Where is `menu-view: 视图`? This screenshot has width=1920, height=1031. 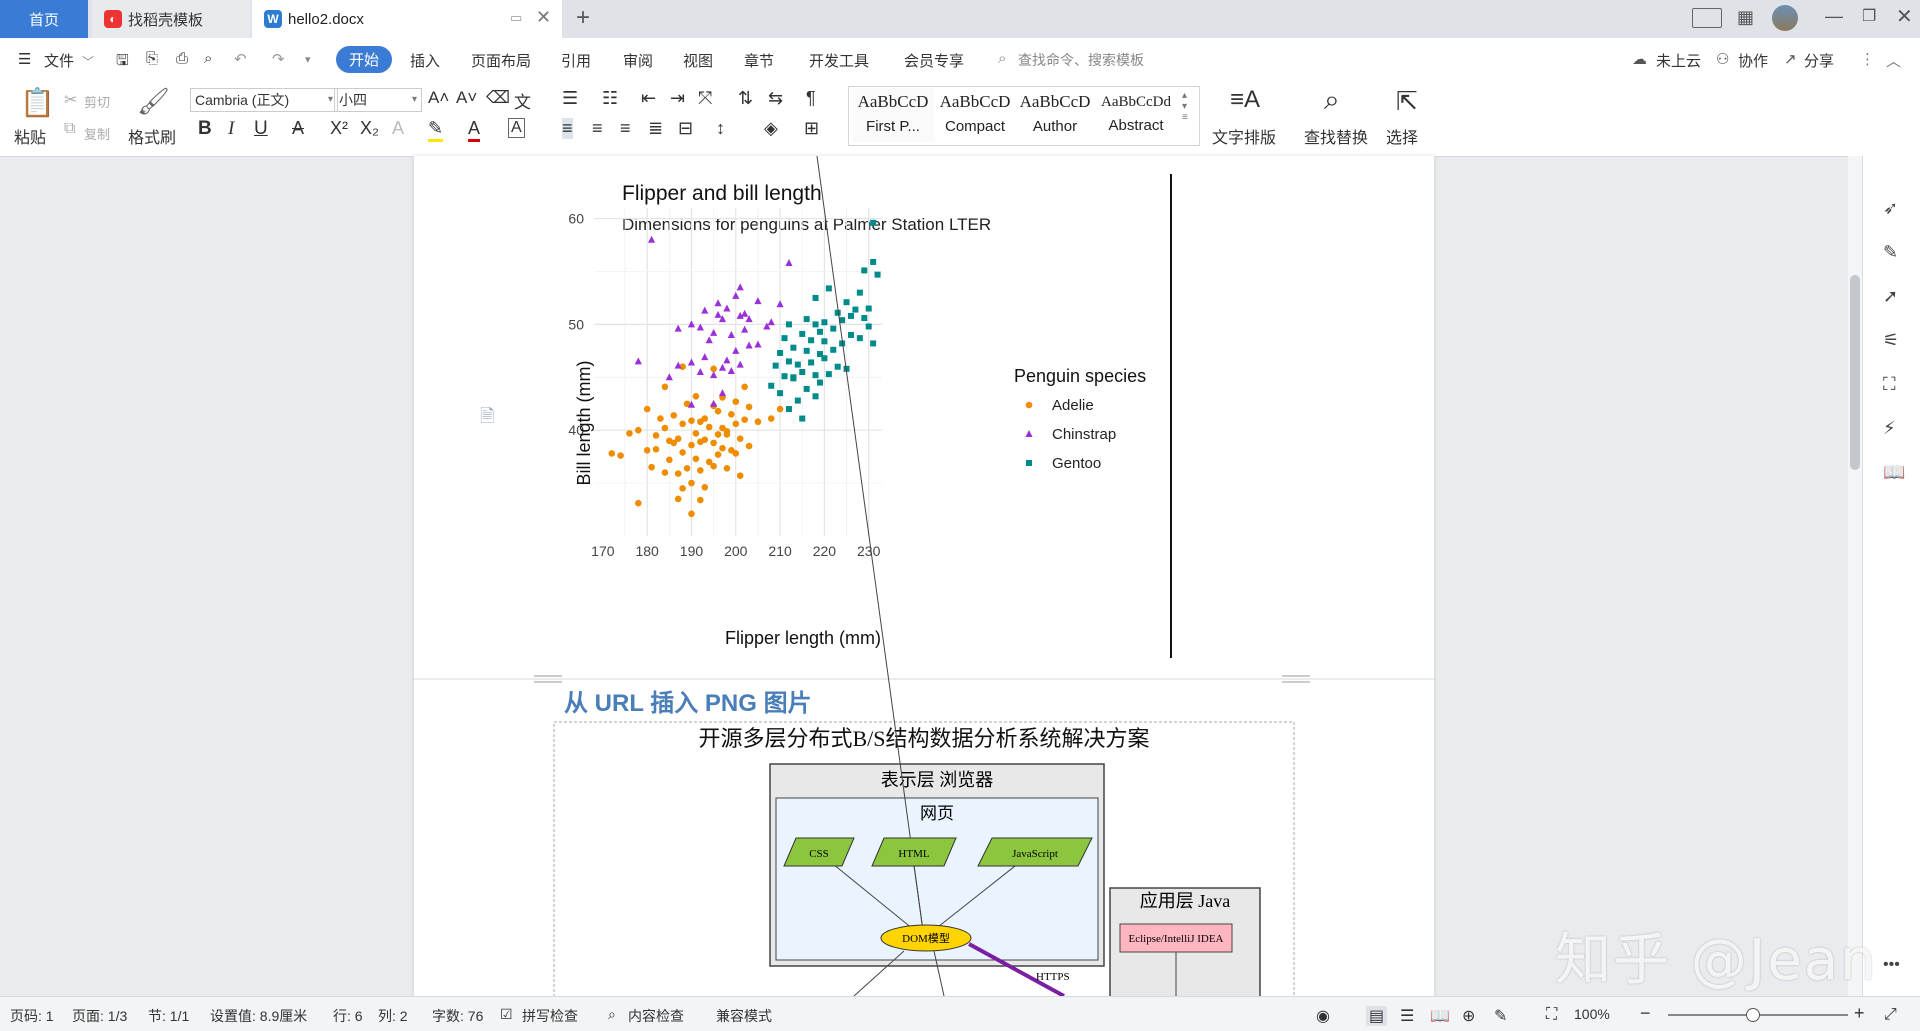
menu-view: 视图 is located at coordinates (698, 60).